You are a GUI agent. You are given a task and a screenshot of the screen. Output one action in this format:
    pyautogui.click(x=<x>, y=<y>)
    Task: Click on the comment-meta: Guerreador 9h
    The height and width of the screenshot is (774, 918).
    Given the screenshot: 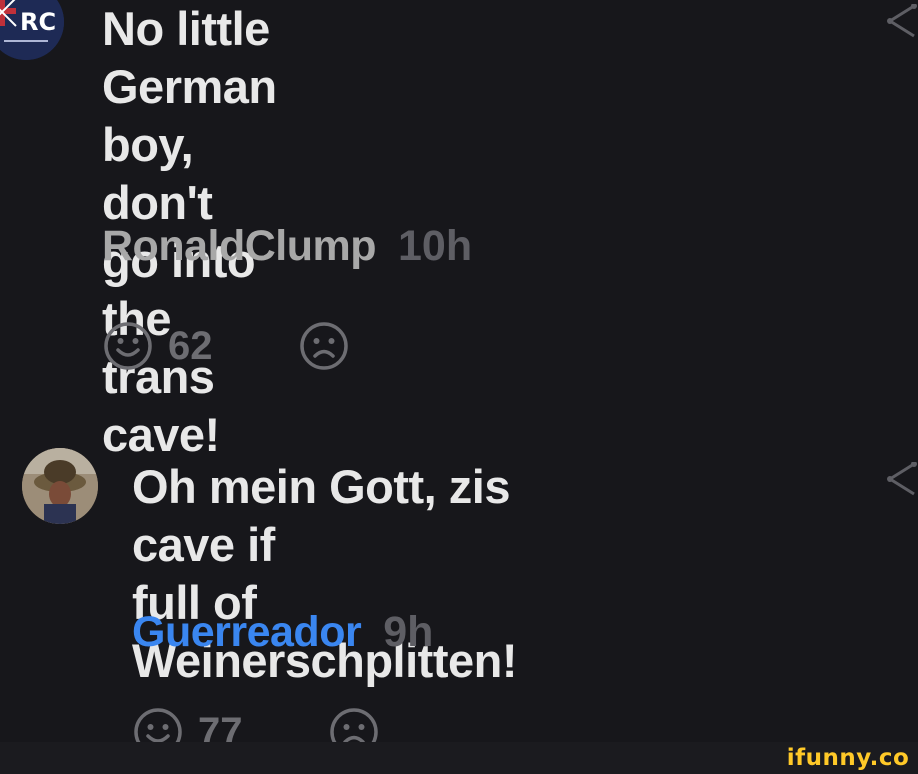 What is the action you would take?
    pyautogui.click(x=282, y=632)
    